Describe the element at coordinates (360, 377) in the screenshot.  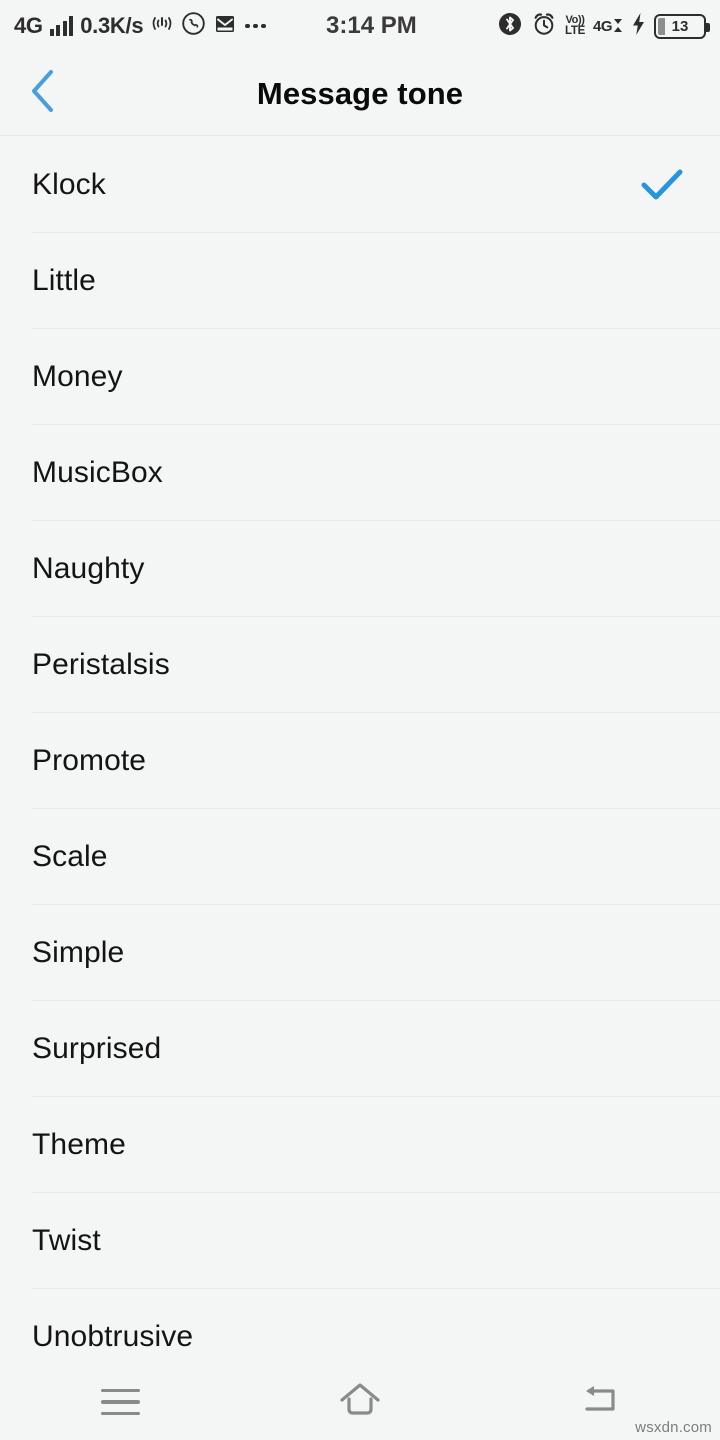
I see `table-row: Money` at that location.